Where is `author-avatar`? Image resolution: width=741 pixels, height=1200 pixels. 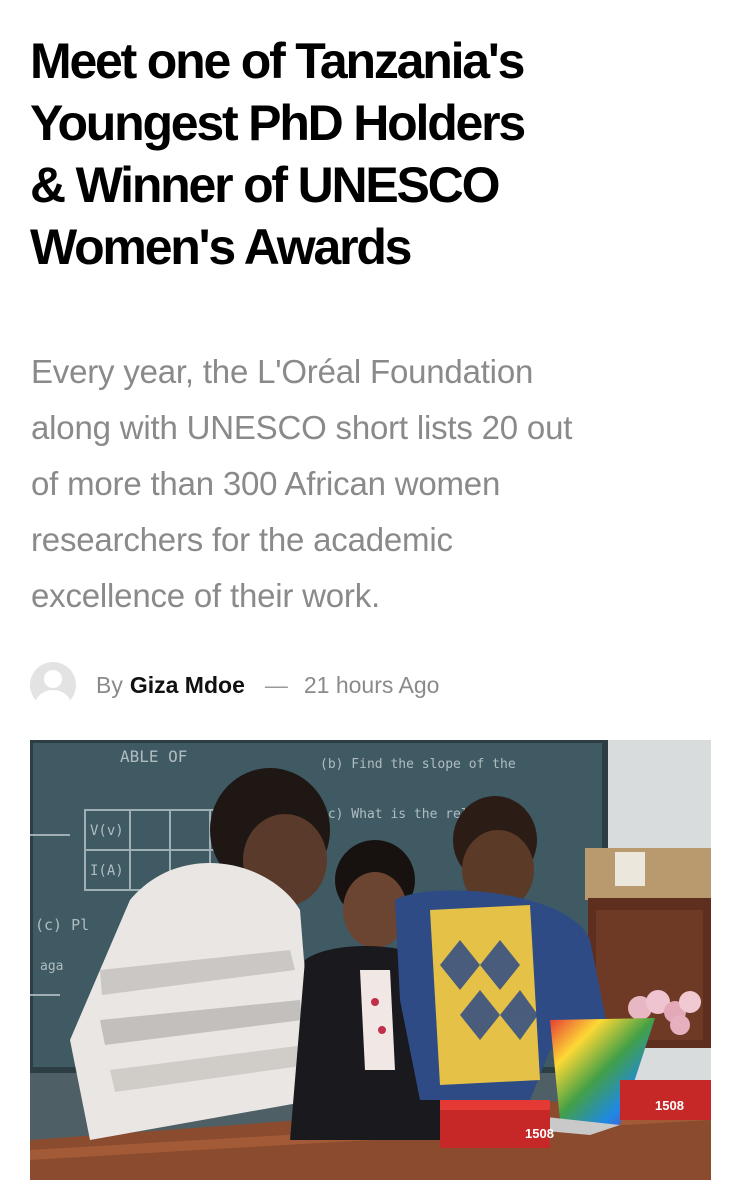 author-avatar is located at coordinates (53, 685).